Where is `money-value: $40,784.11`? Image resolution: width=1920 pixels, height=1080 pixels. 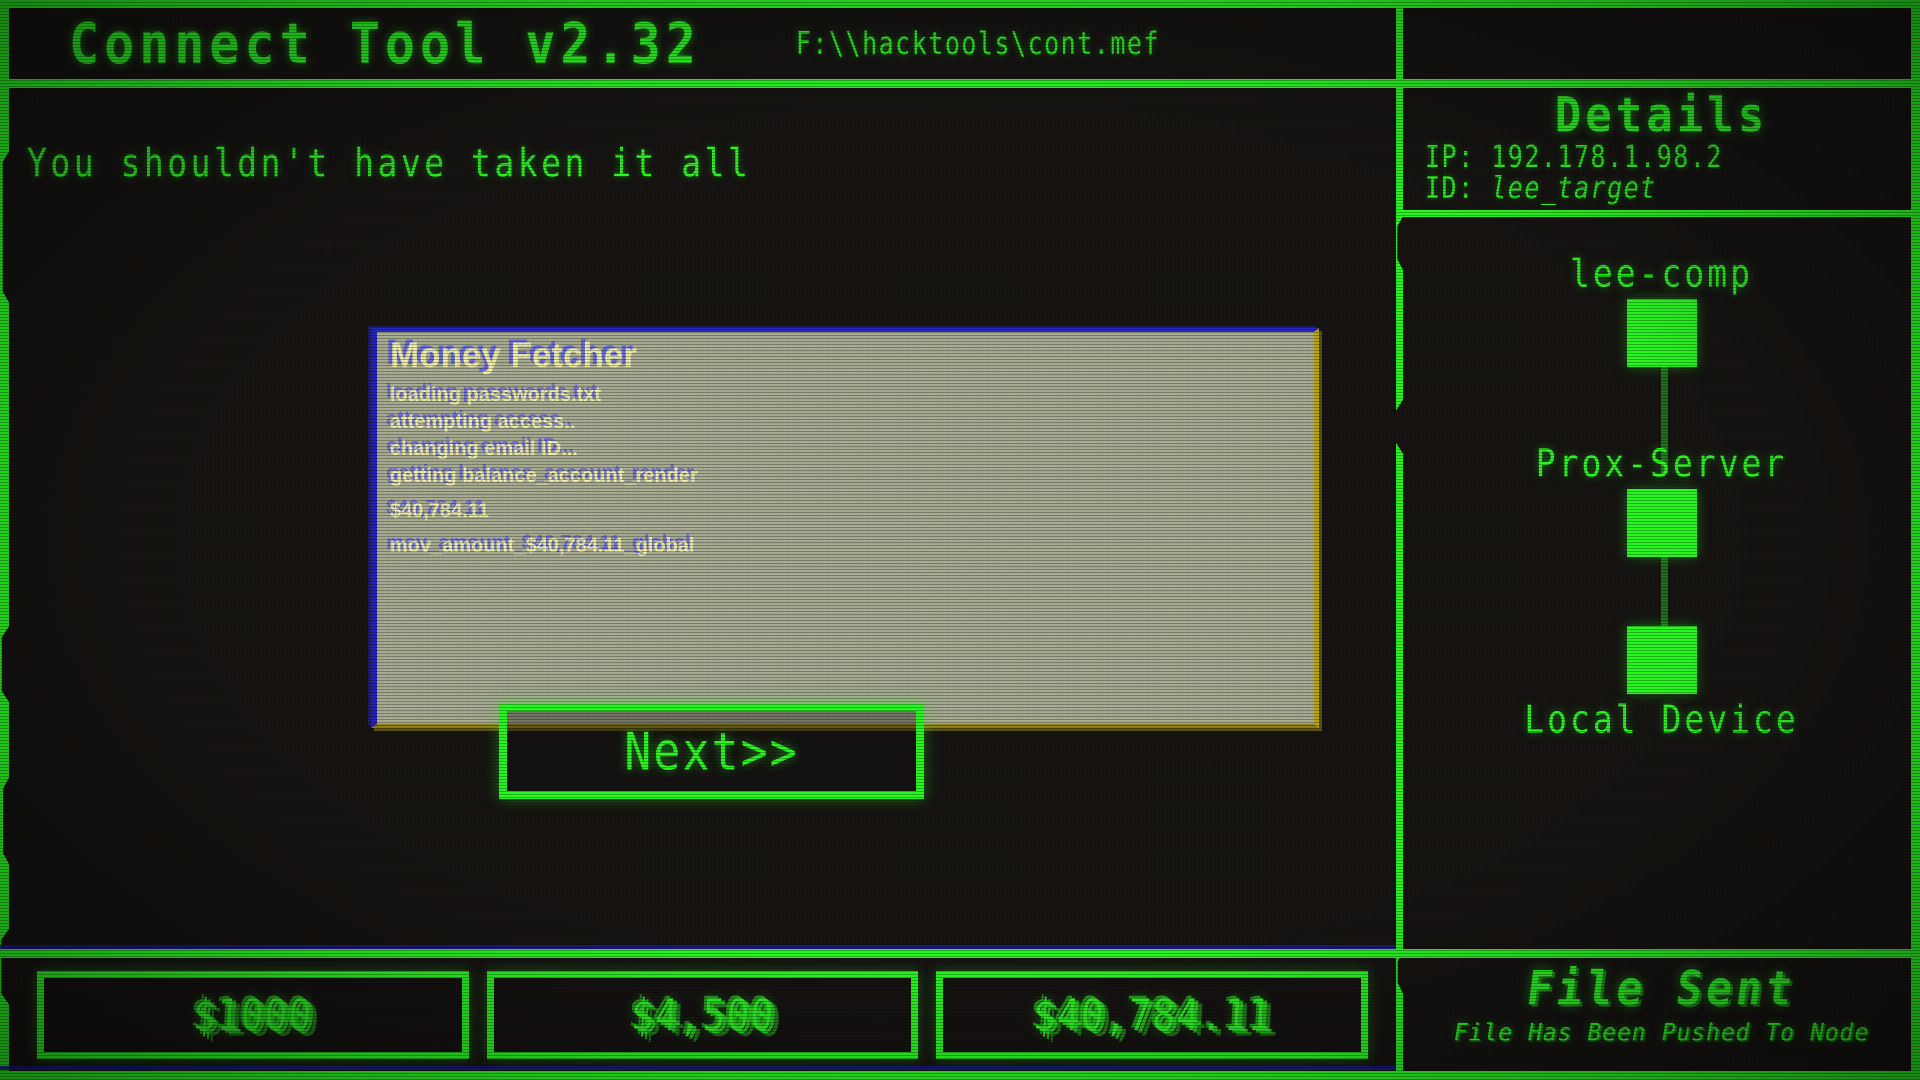
money-value: $40,784.11 is located at coordinates (1152, 1014).